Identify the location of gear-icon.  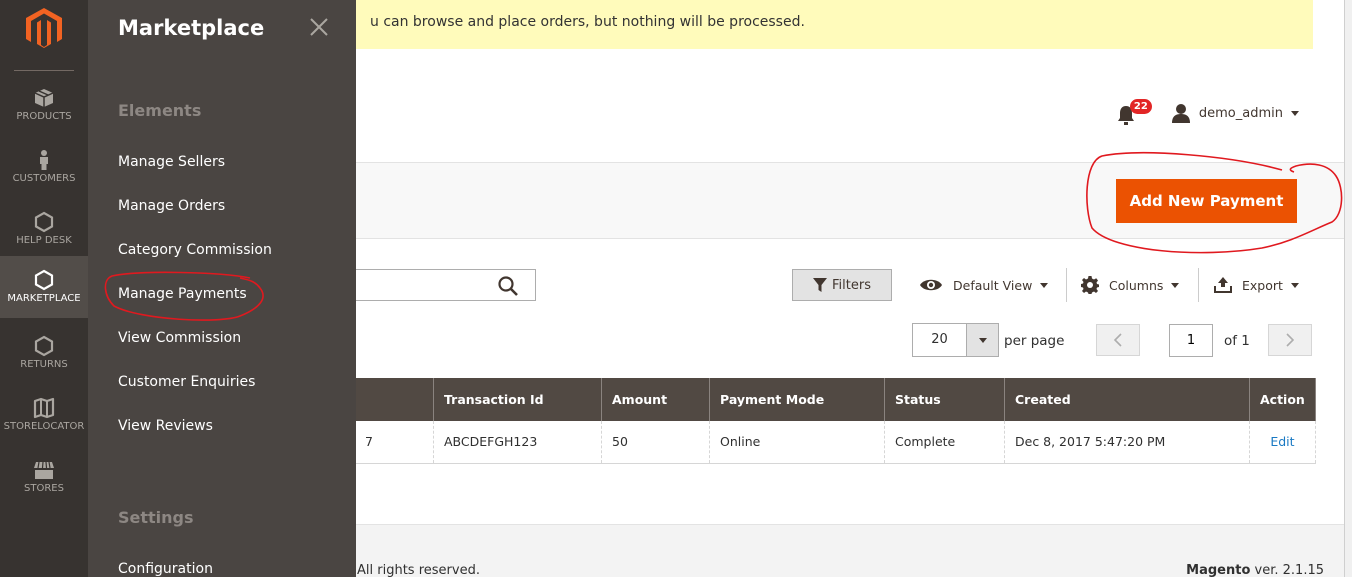
(1090, 285).